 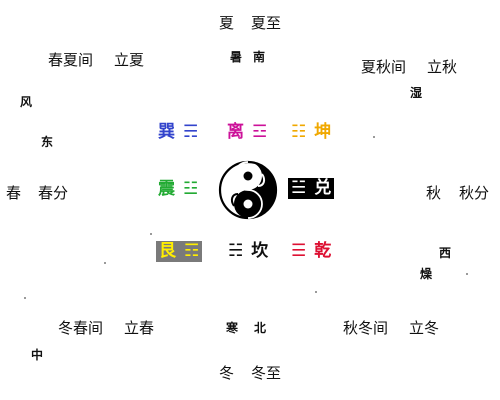 What do you see at coordinates (139, 328) in the screenshot?
I see `beginning-of-spring-label: 立春` at bounding box center [139, 328].